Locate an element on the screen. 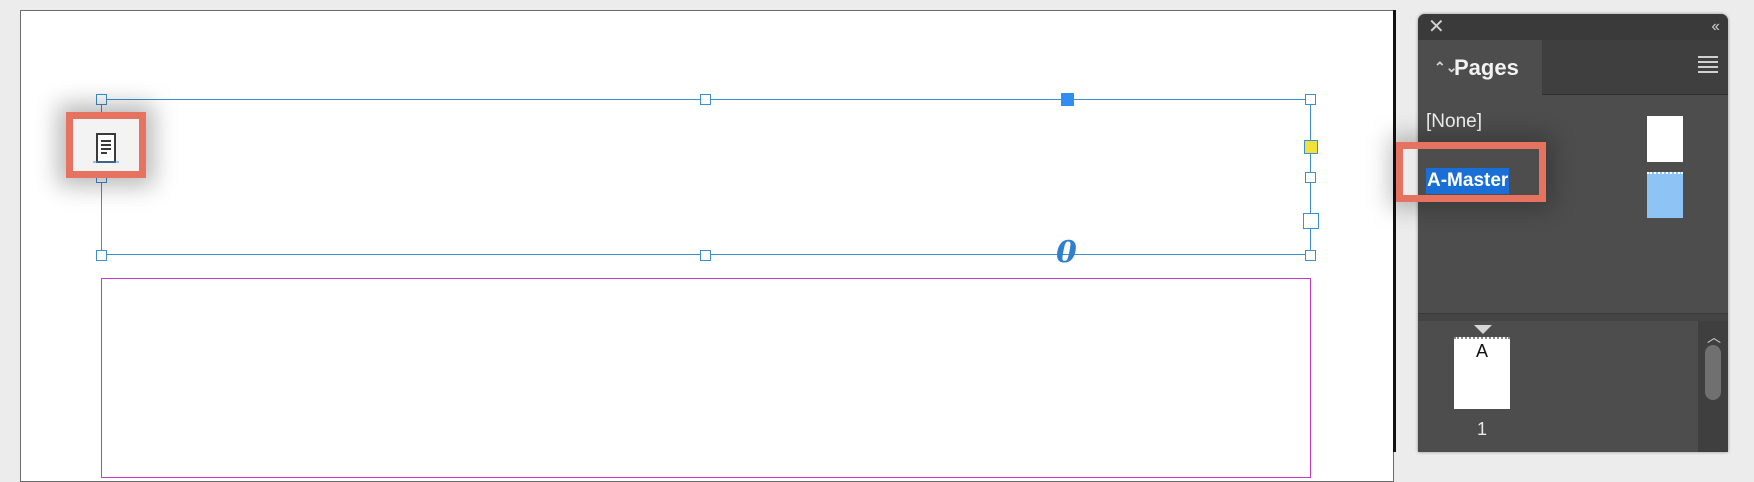 The height and width of the screenshot is (482, 1754). pages-section: A 1 is located at coordinates (1558, 386).